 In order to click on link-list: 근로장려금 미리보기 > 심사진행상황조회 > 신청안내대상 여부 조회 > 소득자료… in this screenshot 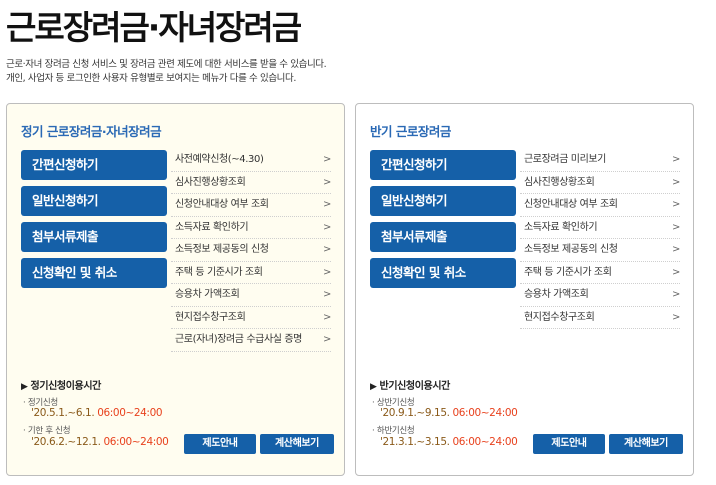, I will do `click(600, 239)`.